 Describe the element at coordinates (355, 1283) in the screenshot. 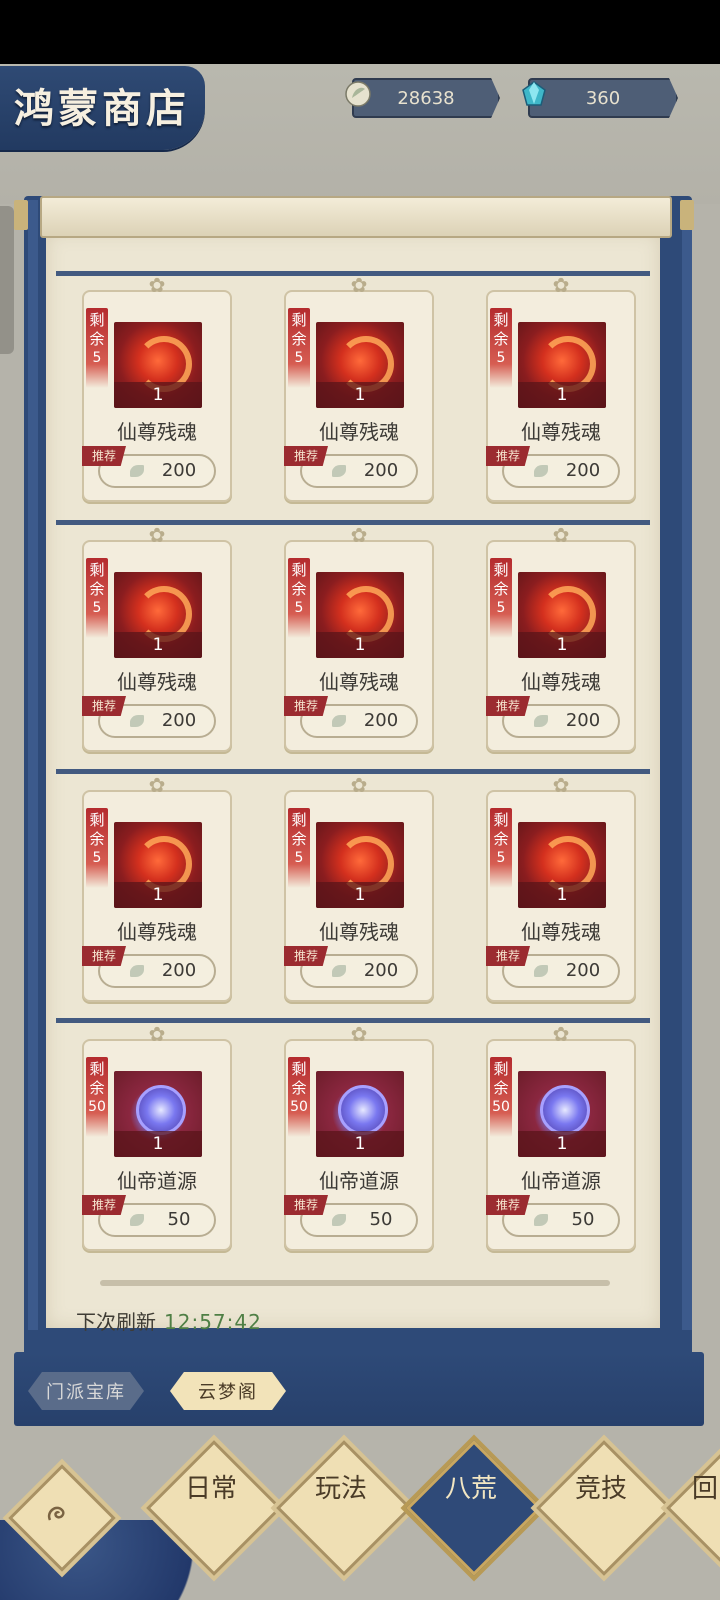

I see `list-end-divider` at that location.